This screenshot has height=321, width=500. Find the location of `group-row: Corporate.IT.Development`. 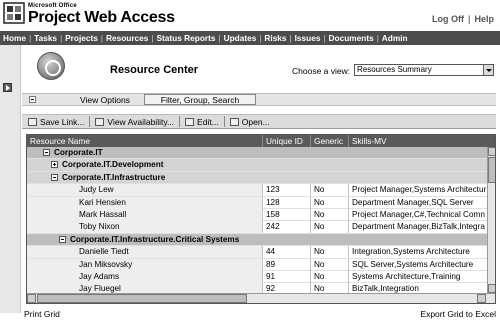

group-row: Corporate.IT.Development is located at coordinates (257, 165).